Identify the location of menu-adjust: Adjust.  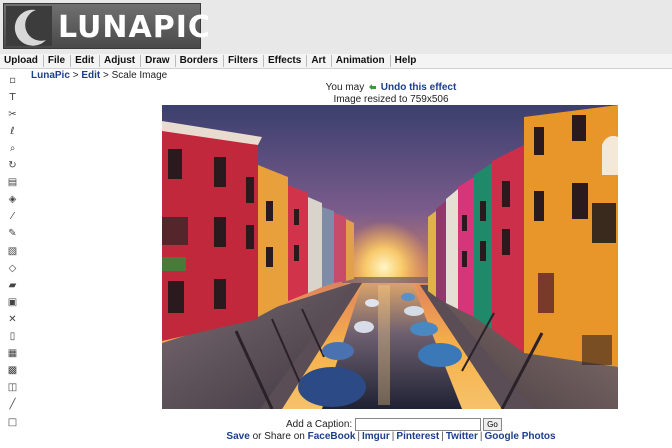
(121, 61).